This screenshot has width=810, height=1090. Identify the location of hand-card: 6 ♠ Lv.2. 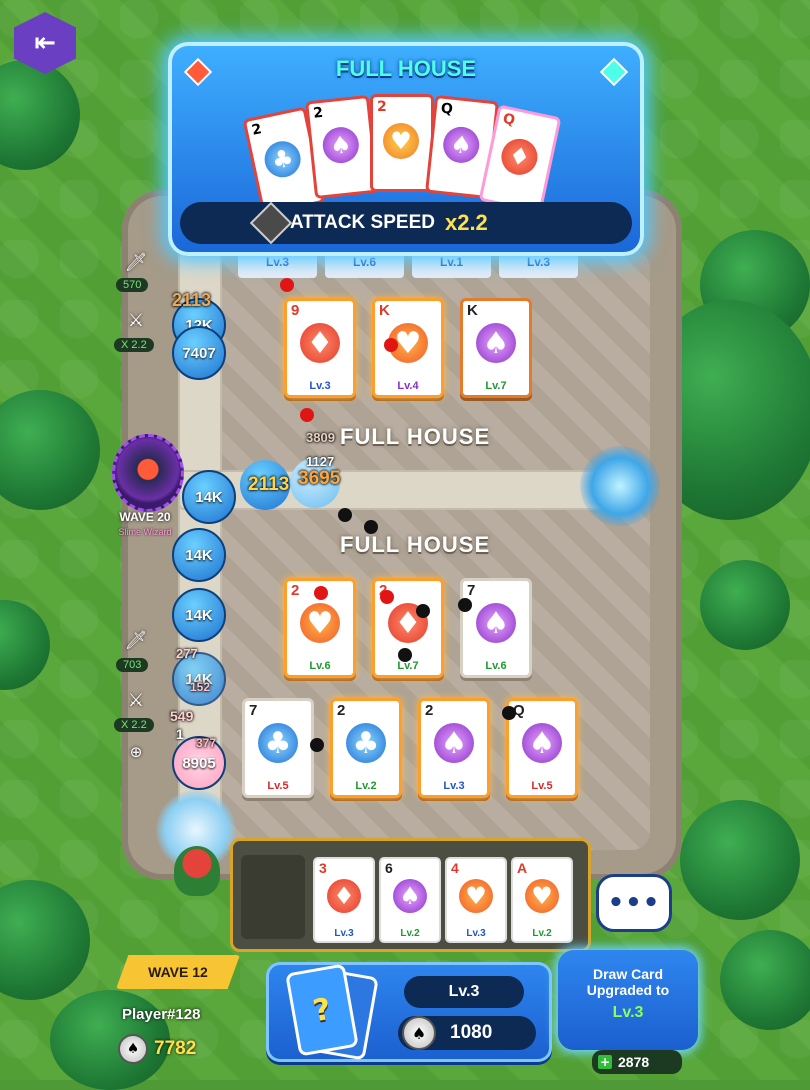
(410, 900).